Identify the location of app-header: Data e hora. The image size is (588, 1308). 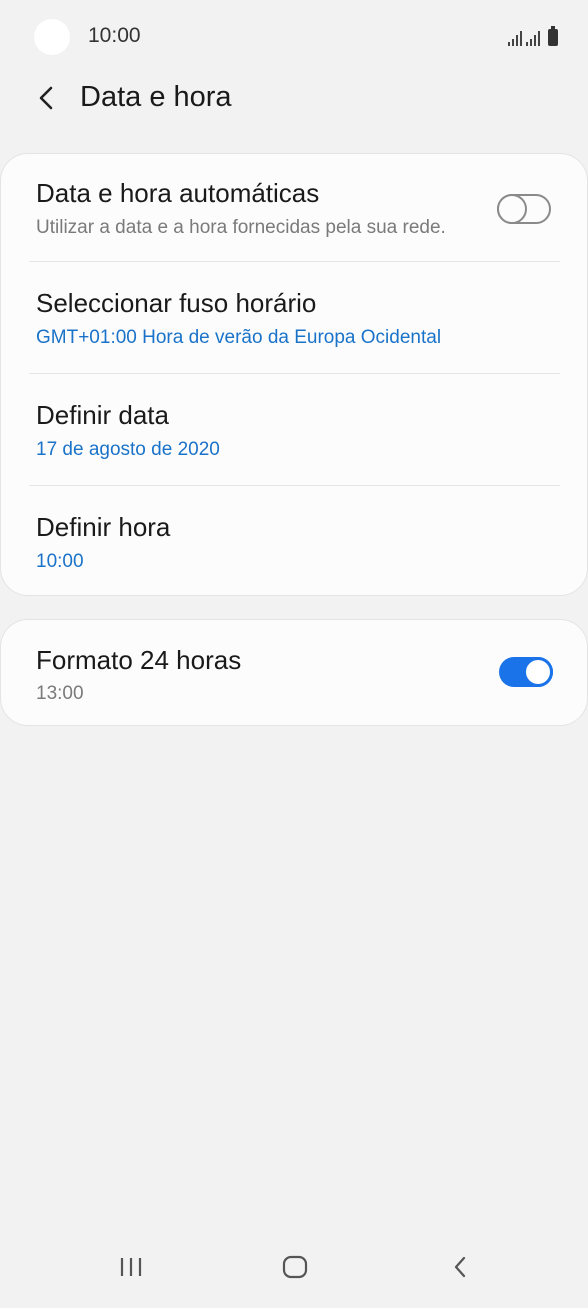
(294, 99).